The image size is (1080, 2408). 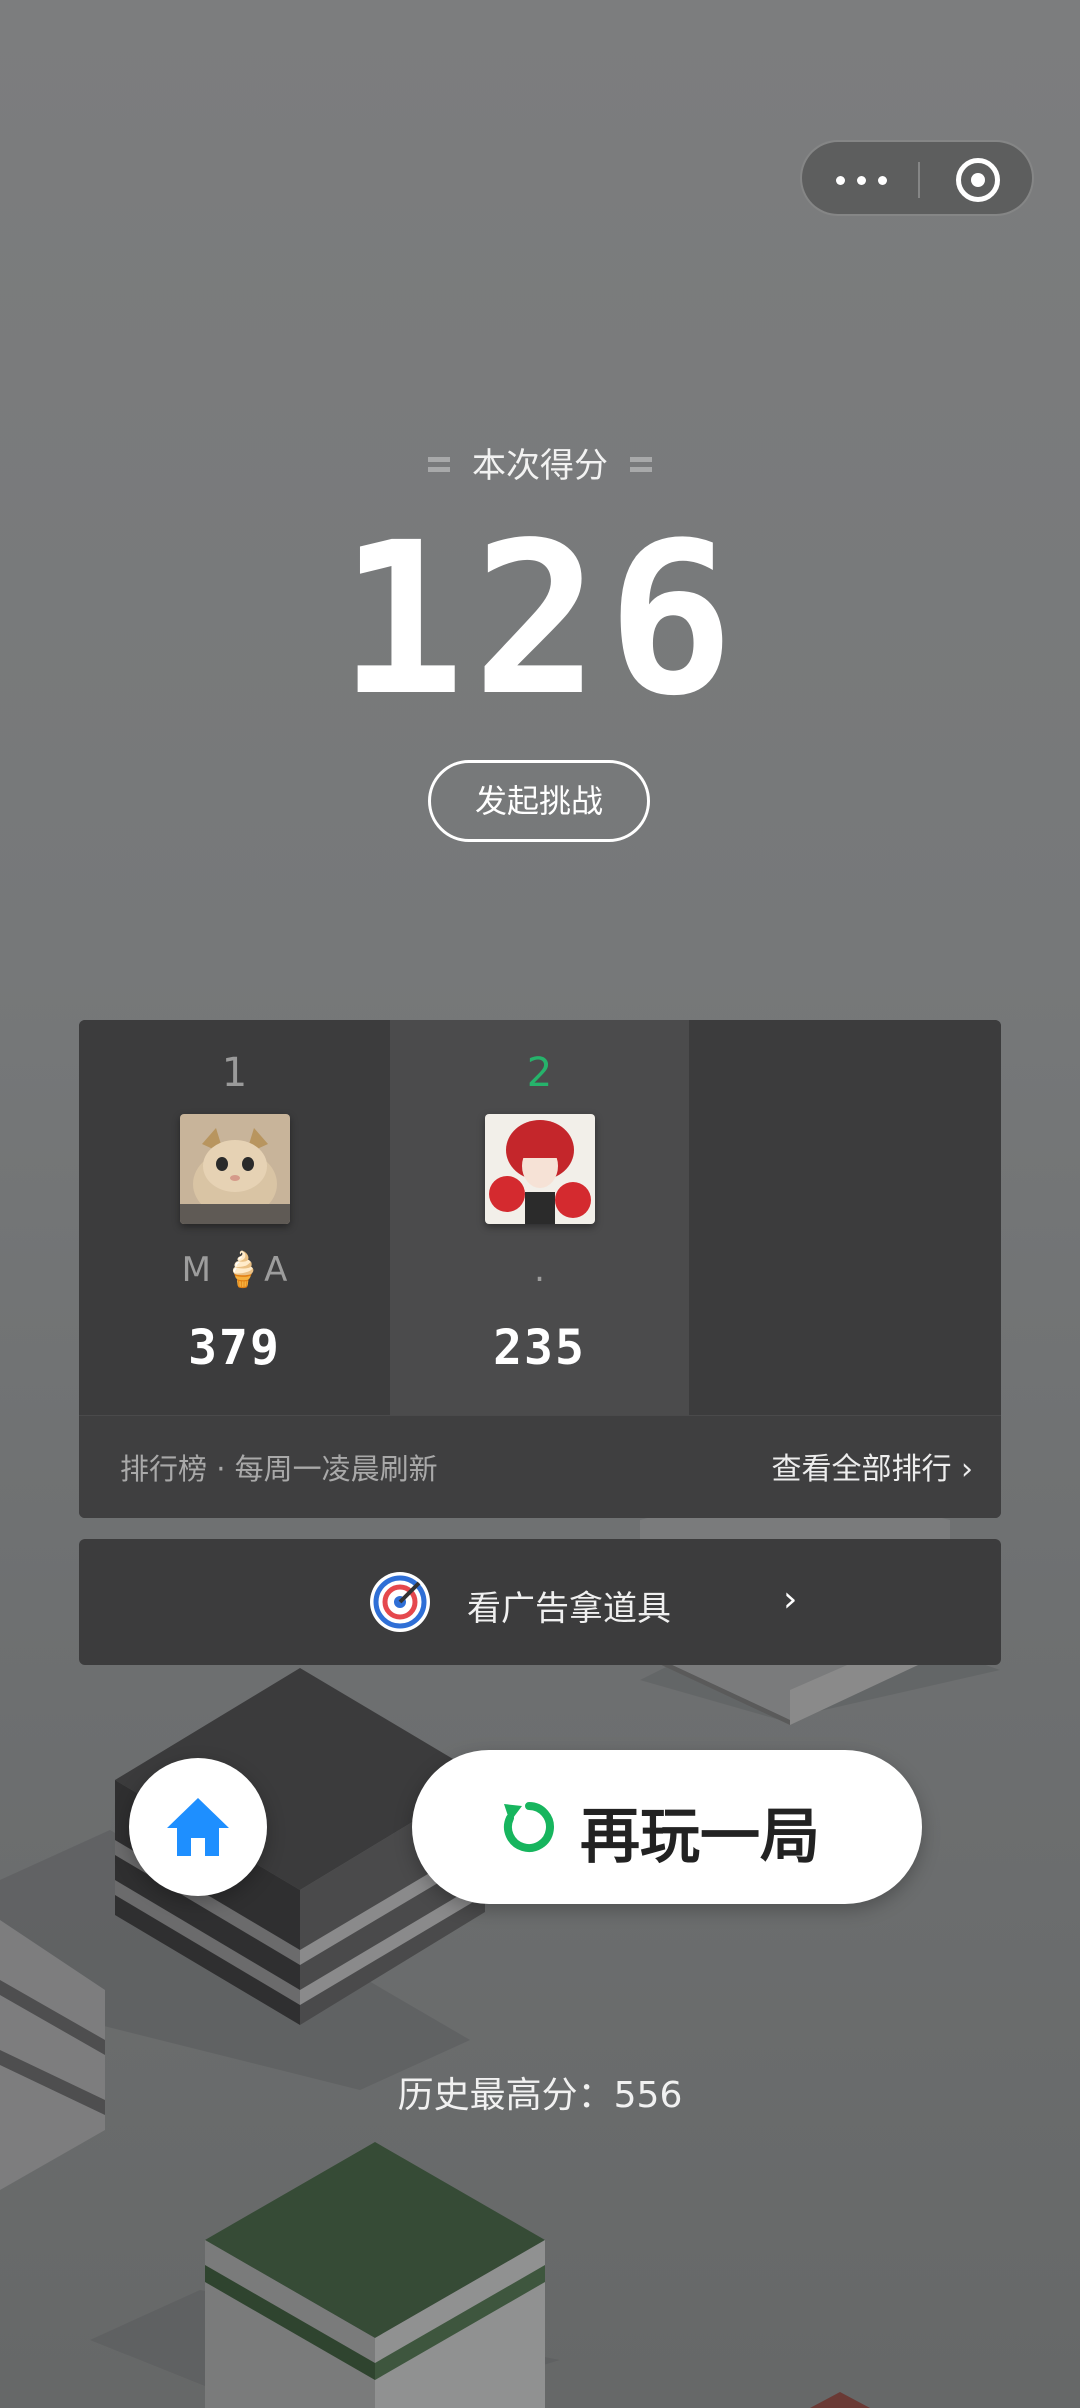 What do you see at coordinates (539, 1348) in the screenshot?
I see `player-score: 235` at bounding box center [539, 1348].